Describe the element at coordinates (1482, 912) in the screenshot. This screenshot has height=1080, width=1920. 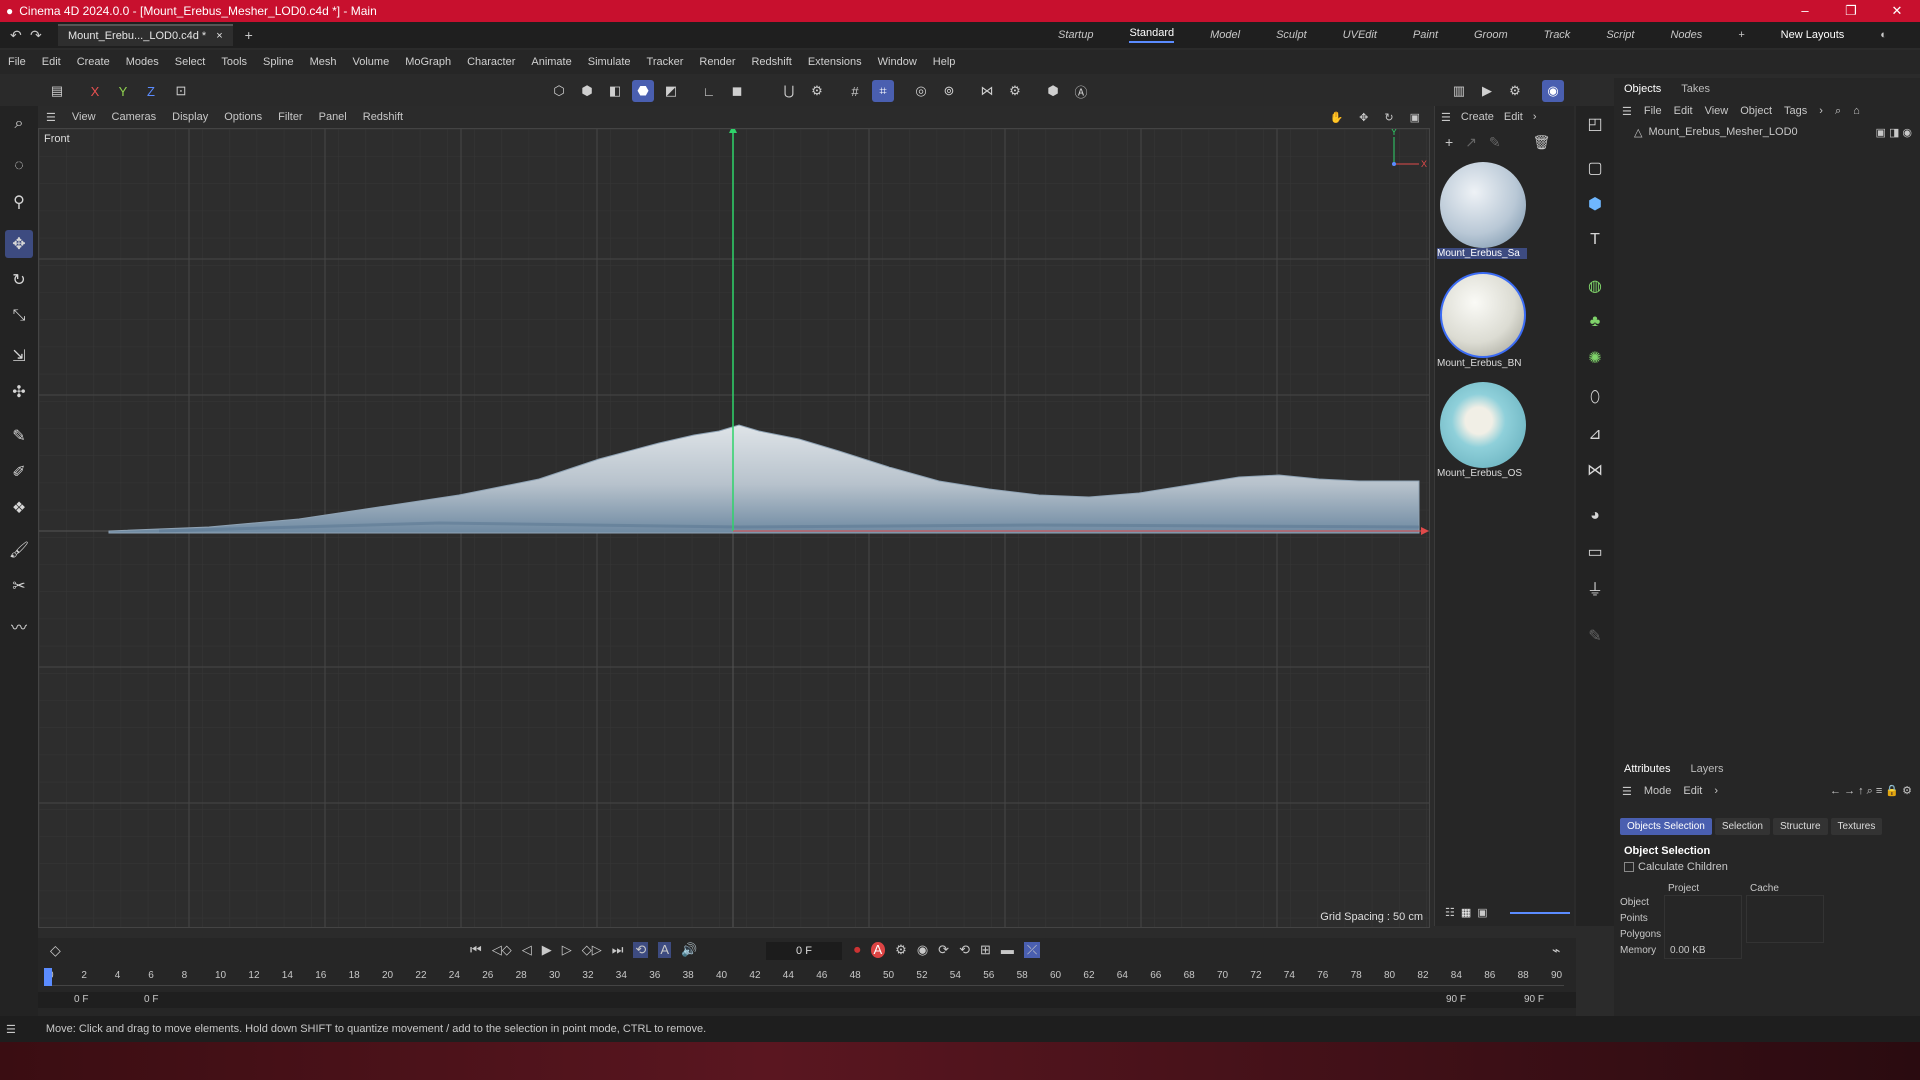
I see `large-view-icon: ▣` at that location.